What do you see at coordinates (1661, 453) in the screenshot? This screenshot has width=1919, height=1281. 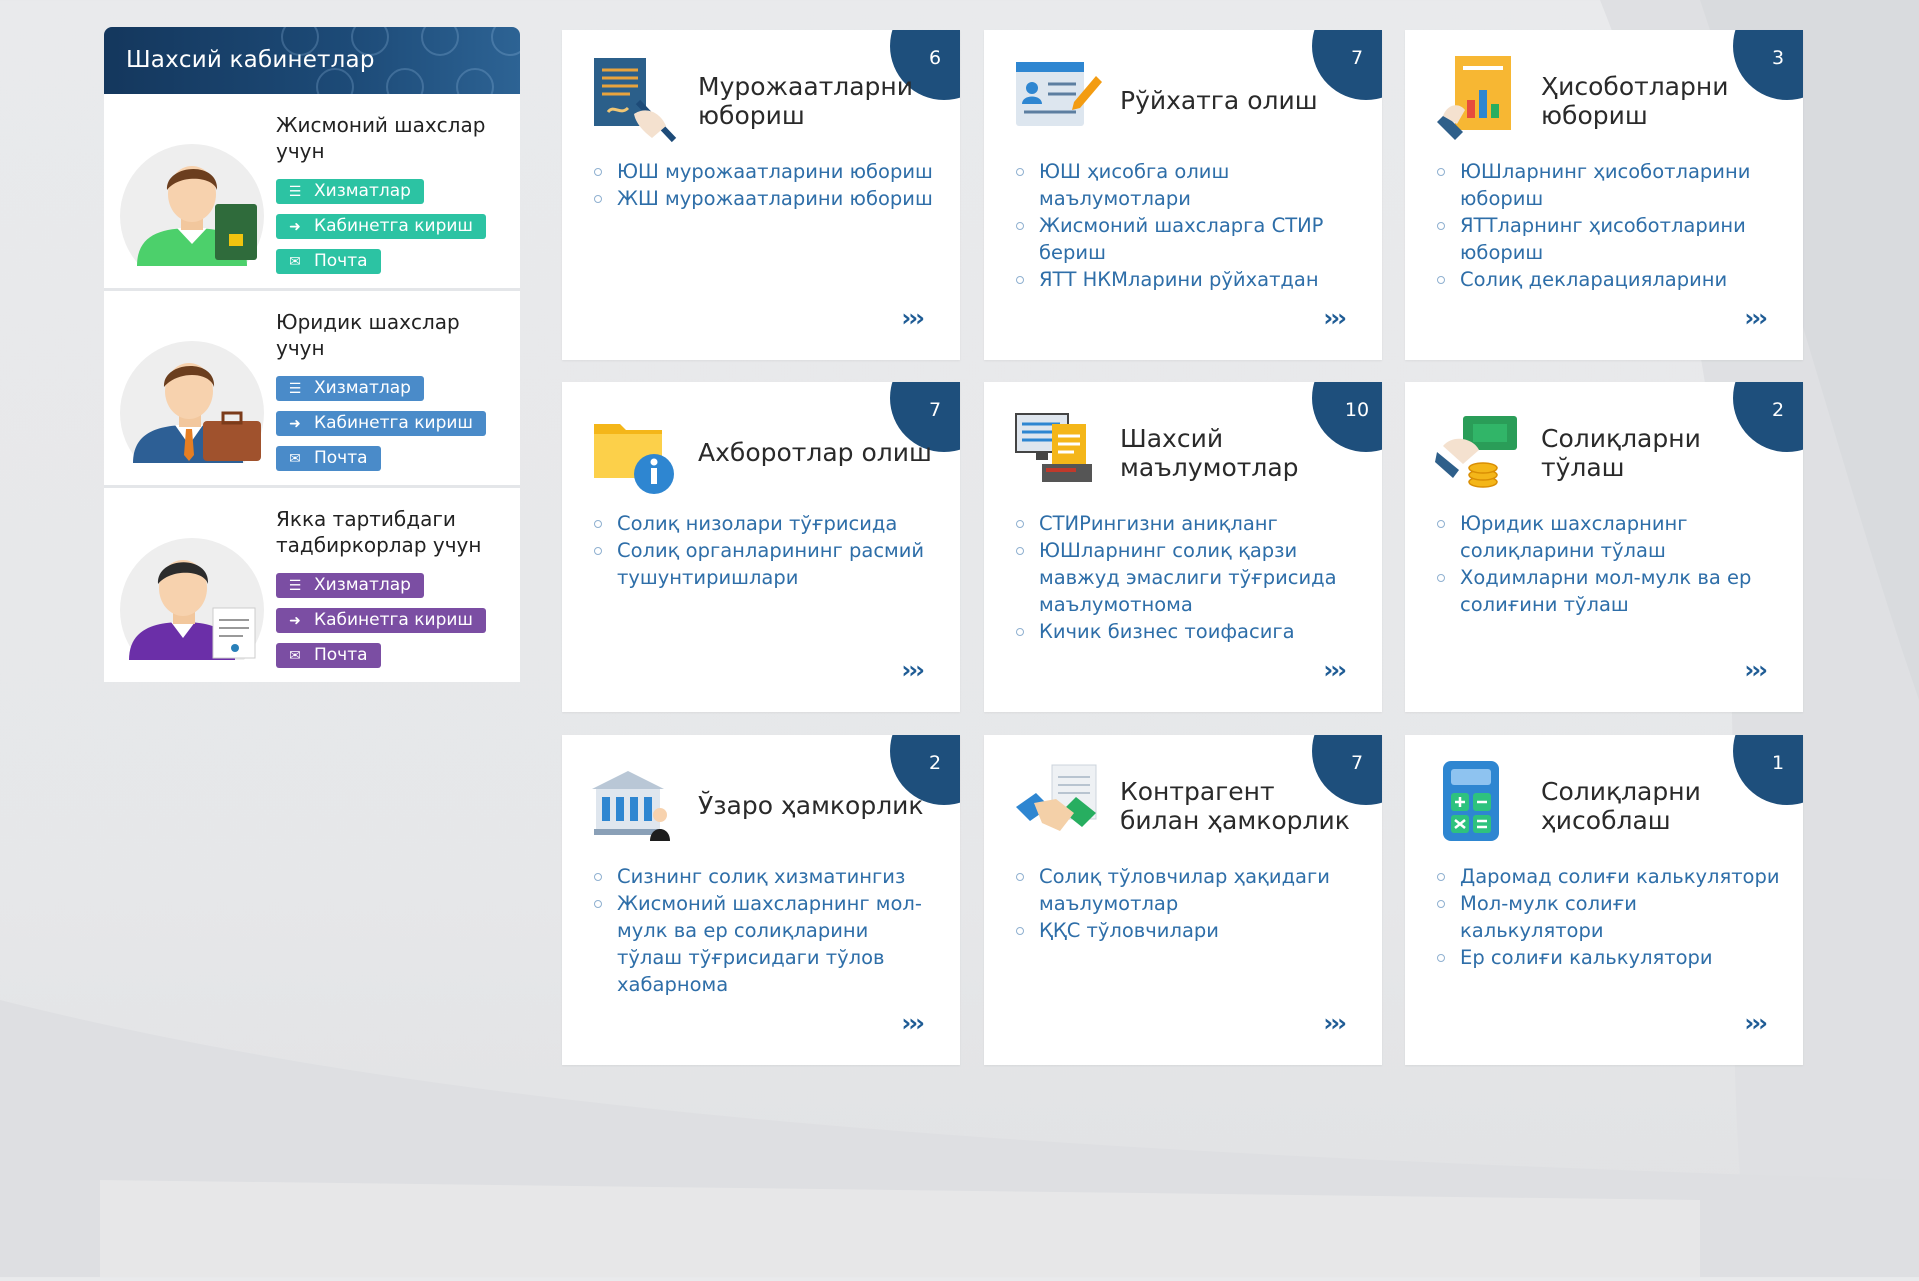 I see `card-title: Солиқларни тўлаш` at bounding box center [1661, 453].